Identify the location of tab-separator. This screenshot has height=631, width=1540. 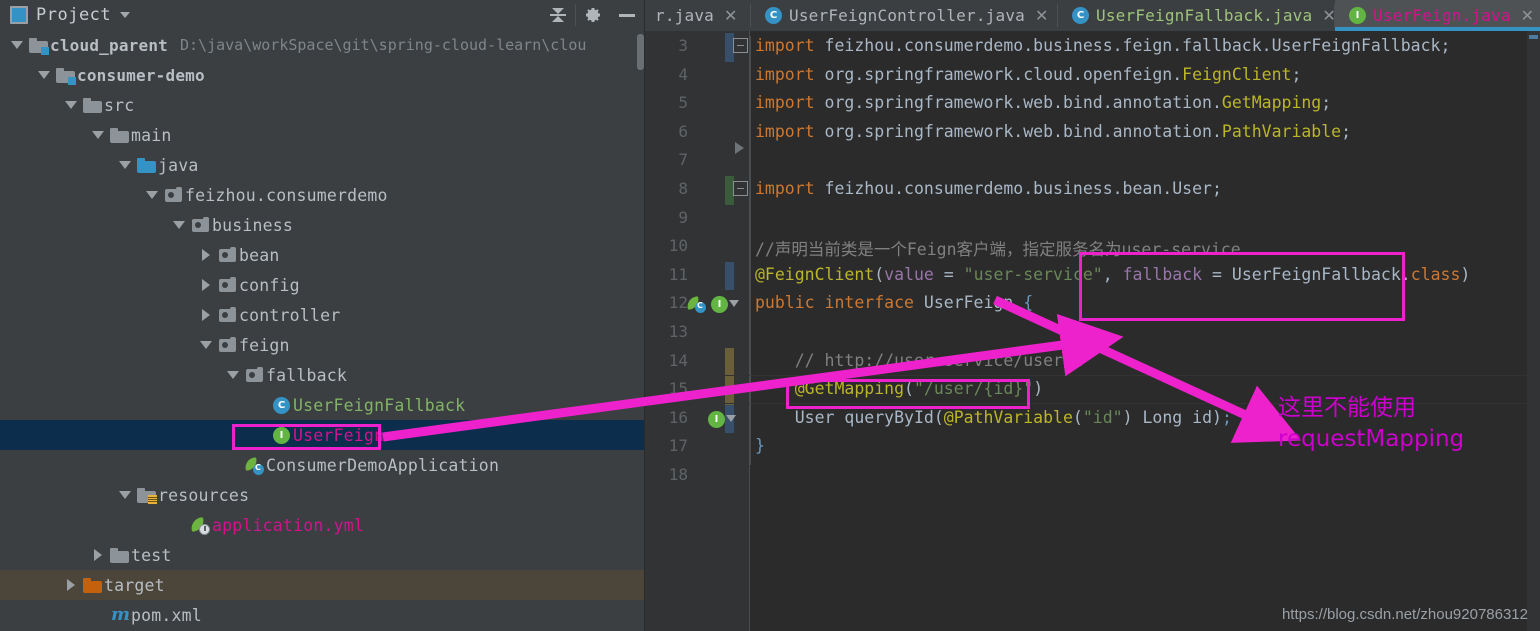
(1334, 15).